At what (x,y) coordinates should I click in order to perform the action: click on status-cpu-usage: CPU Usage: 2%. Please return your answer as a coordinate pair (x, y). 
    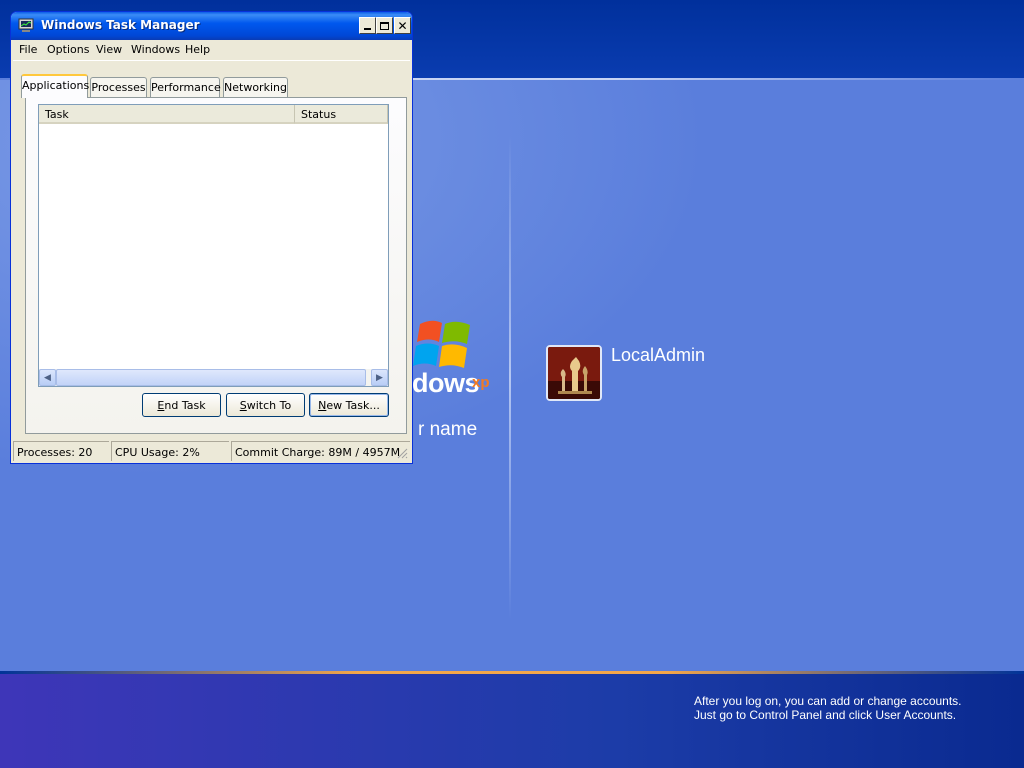
    Looking at the image, I should click on (170, 451).